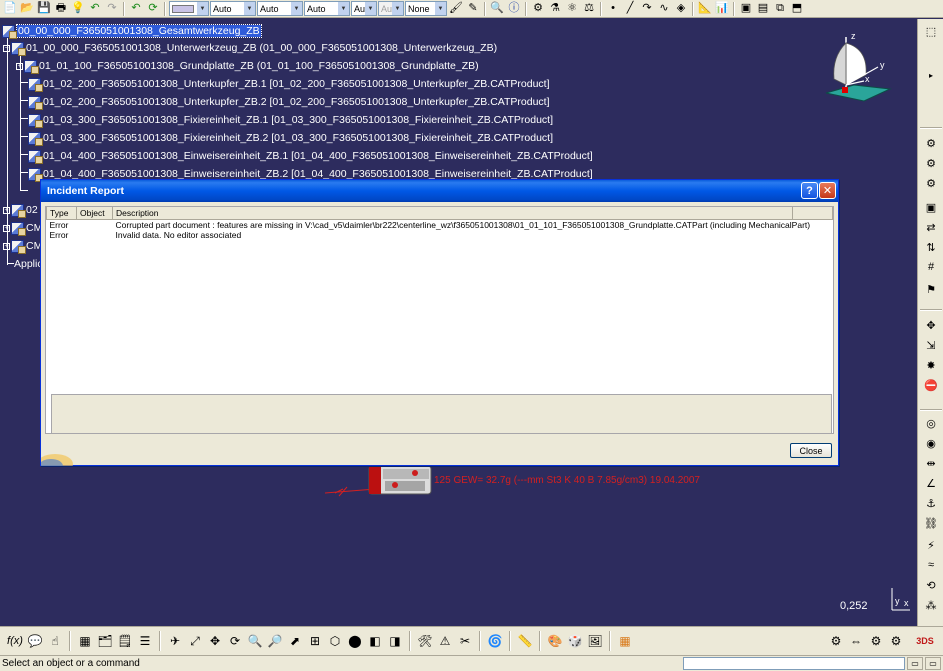  I want to click on render-icon: 🎲, so click(575, 641).